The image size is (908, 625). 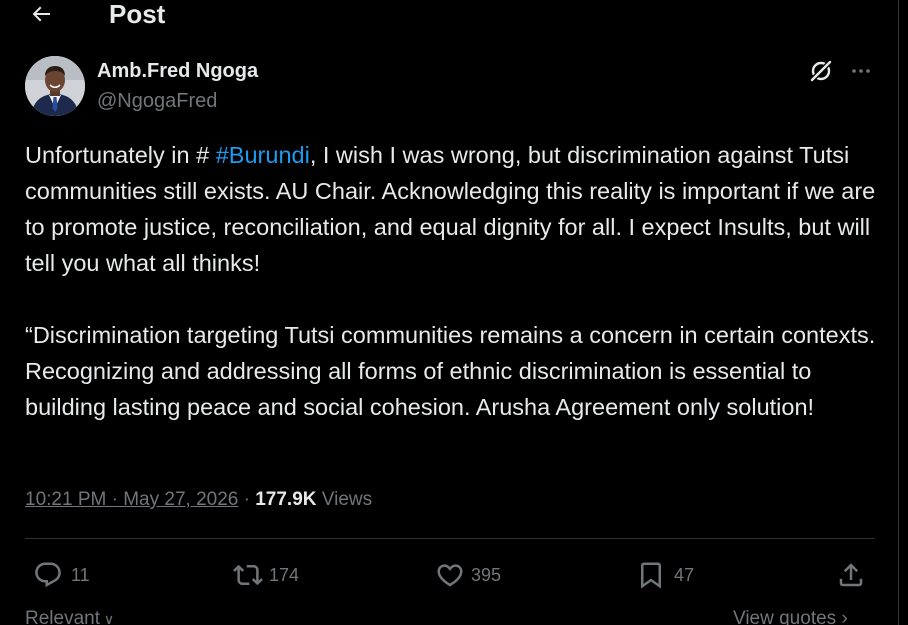 What do you see at coordinates (265, 575) in the screenshot?
I see `repost-button: 174` at bounding box center [265, 575].